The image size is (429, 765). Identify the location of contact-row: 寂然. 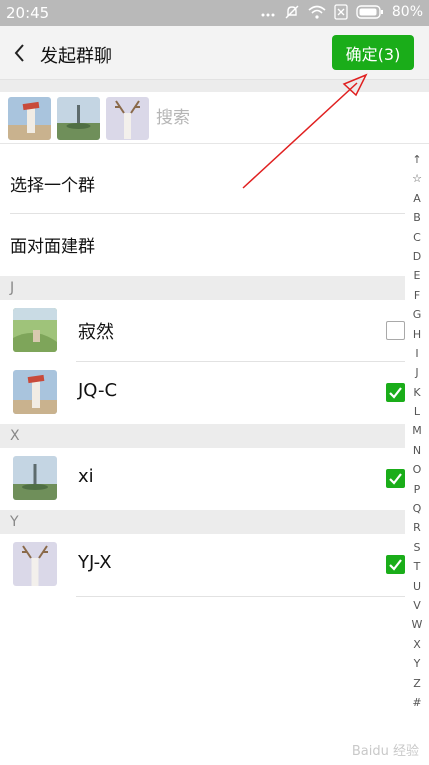
(202, 331).